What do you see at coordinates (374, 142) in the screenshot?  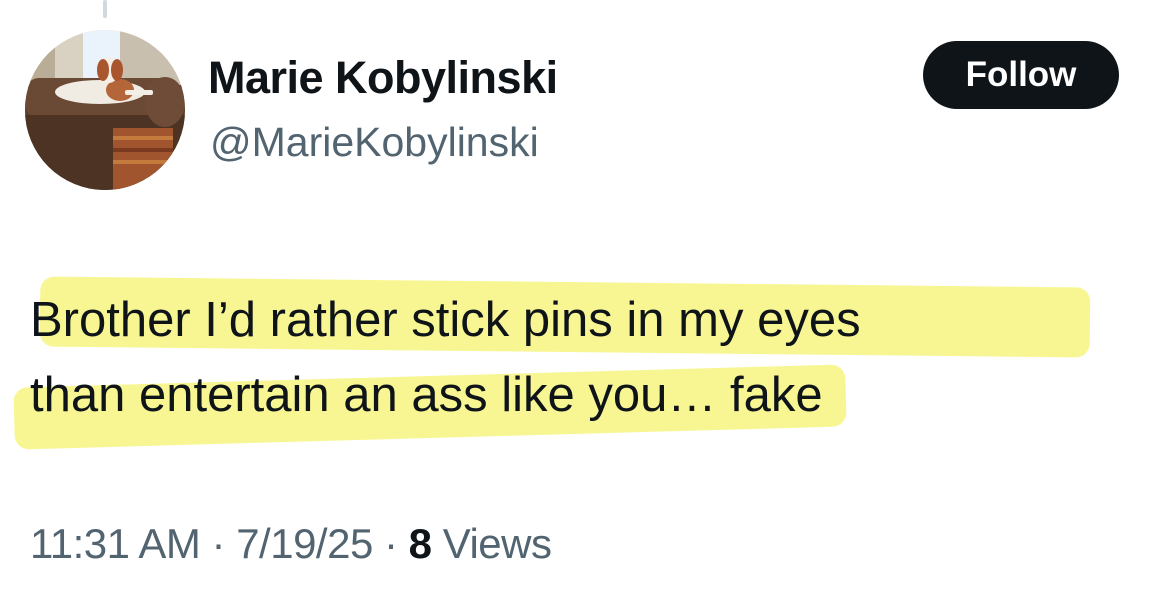 I see `author-handle: @MarieKobylinski` at bounding box center [374, 142].